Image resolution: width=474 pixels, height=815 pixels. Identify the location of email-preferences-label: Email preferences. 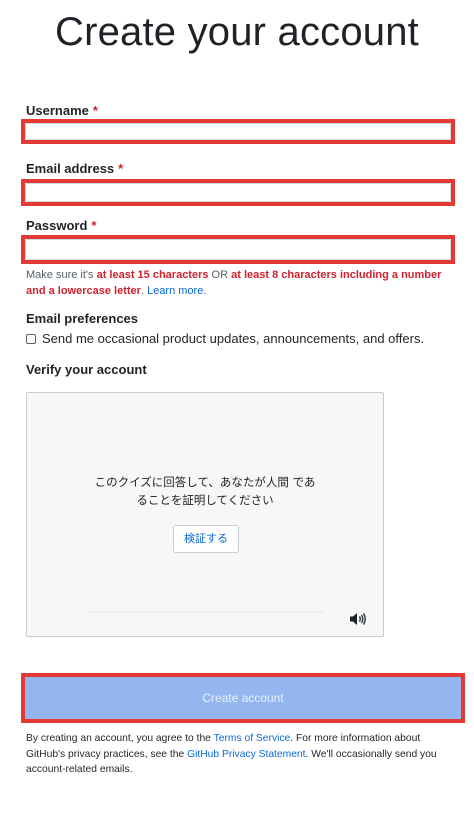
(82, 318).